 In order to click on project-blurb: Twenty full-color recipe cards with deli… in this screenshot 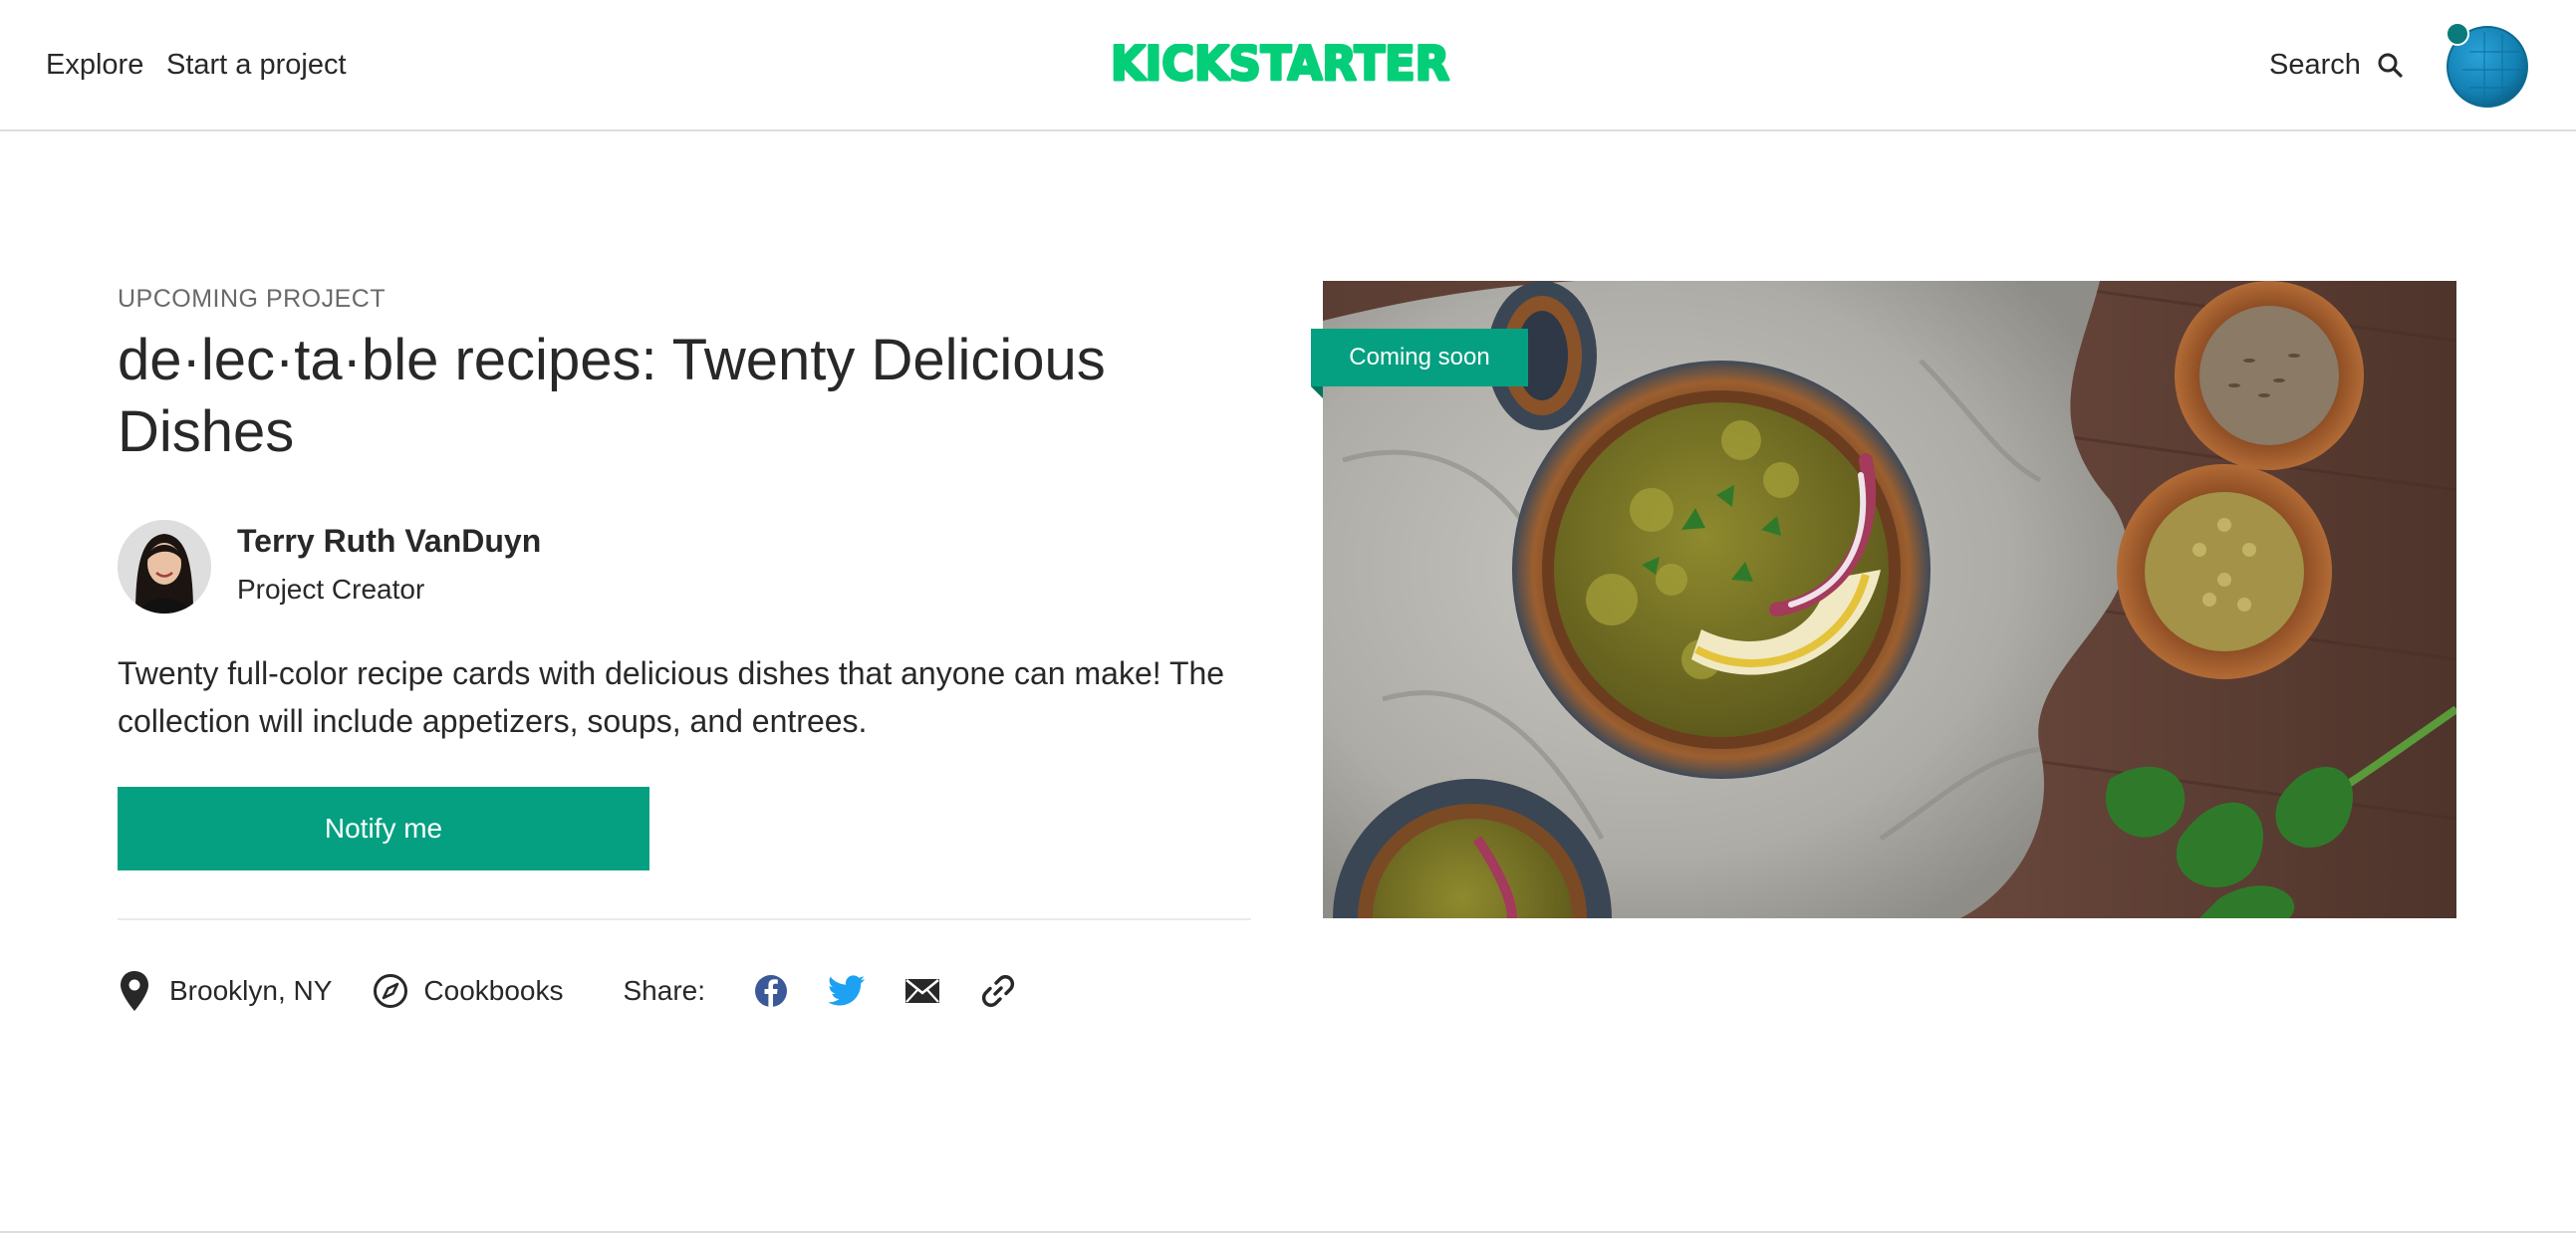, I will do `click(671, 697)`.